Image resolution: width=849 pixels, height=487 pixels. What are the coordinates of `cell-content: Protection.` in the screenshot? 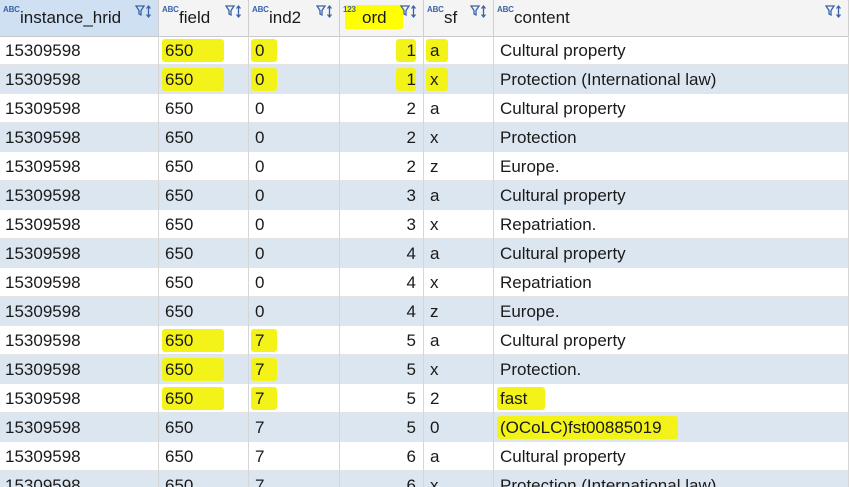 It's located at (671, 369).